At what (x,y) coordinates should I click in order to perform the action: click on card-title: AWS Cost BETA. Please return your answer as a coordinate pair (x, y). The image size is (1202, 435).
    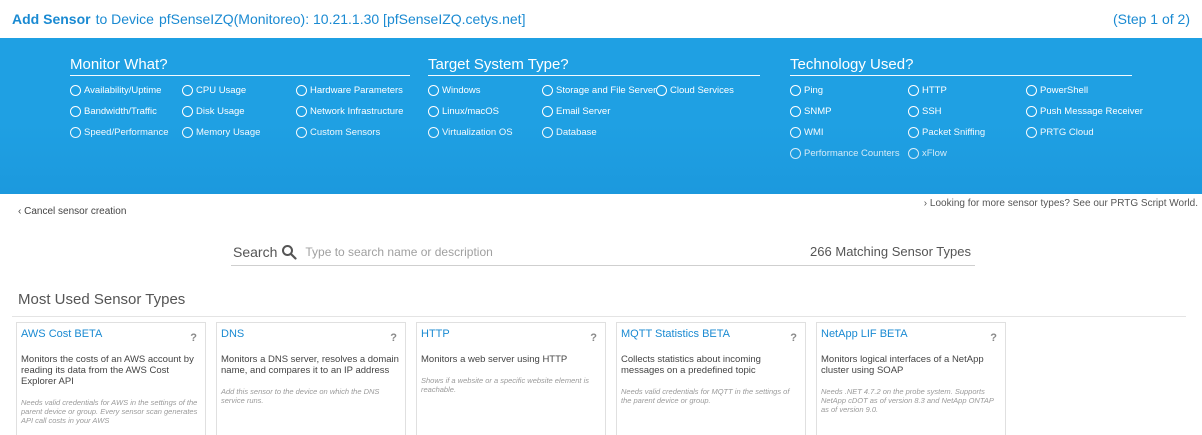
    Looking at the image, I should click on (111, 334).